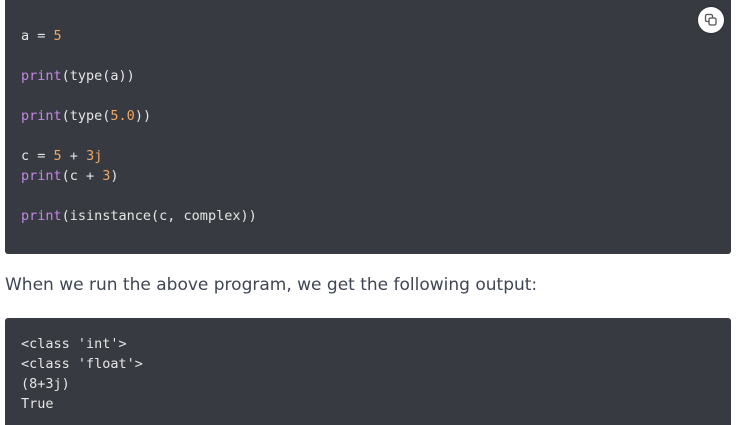 The image size is (738, 425). Describe the element at coordinates (143, 116) in the screenshot. I see `code-token: ))` at that location.